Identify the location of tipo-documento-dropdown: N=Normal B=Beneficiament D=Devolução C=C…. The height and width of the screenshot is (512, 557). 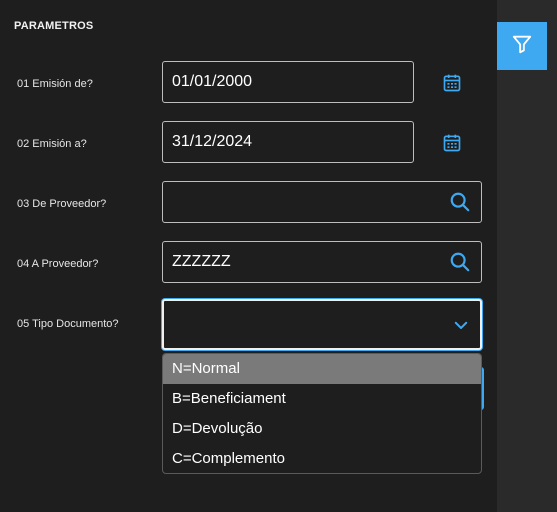
(322, 413).